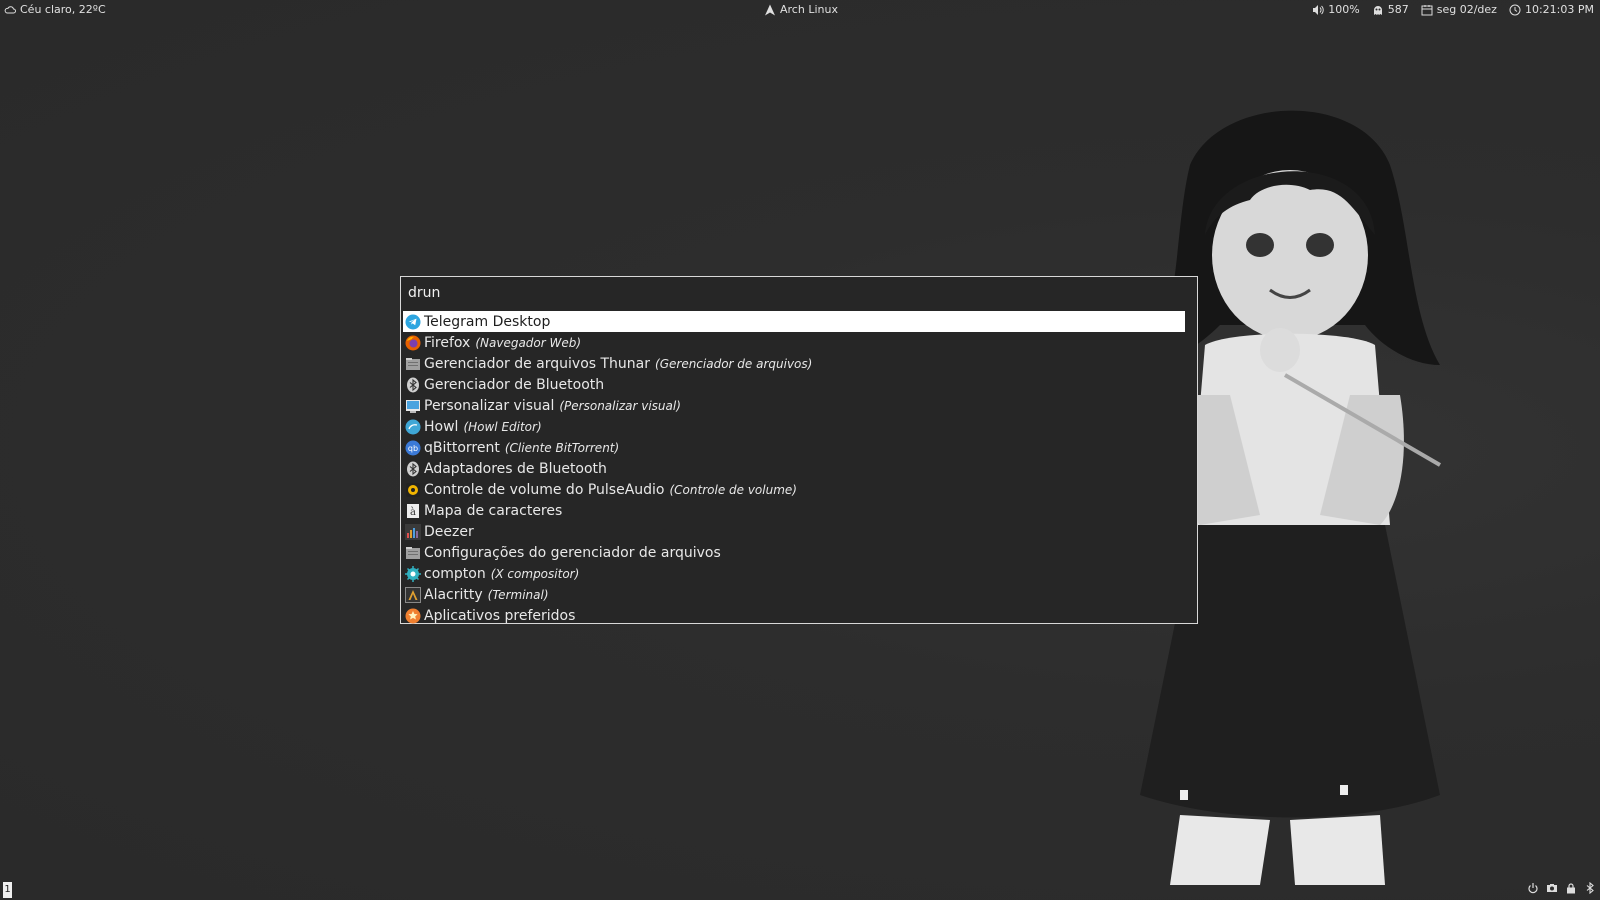  I want to click on firefox-icon, so click(413, 343).